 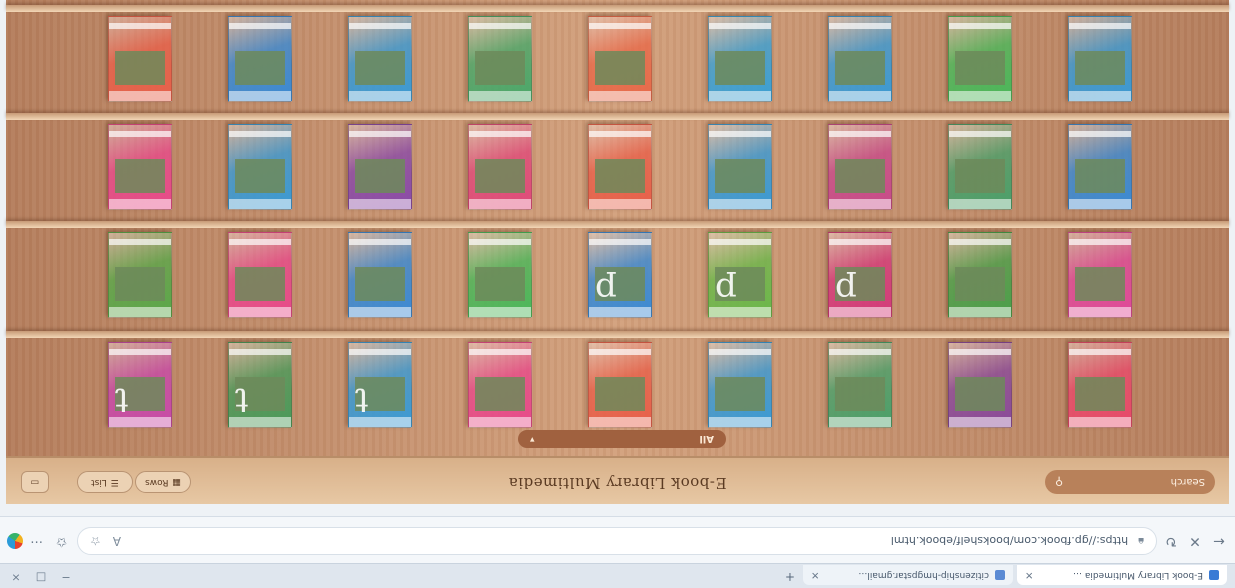 I want to click on tab-ebook-library: E-book Library Multimedia … ✕, so click(x=1122, y=575).